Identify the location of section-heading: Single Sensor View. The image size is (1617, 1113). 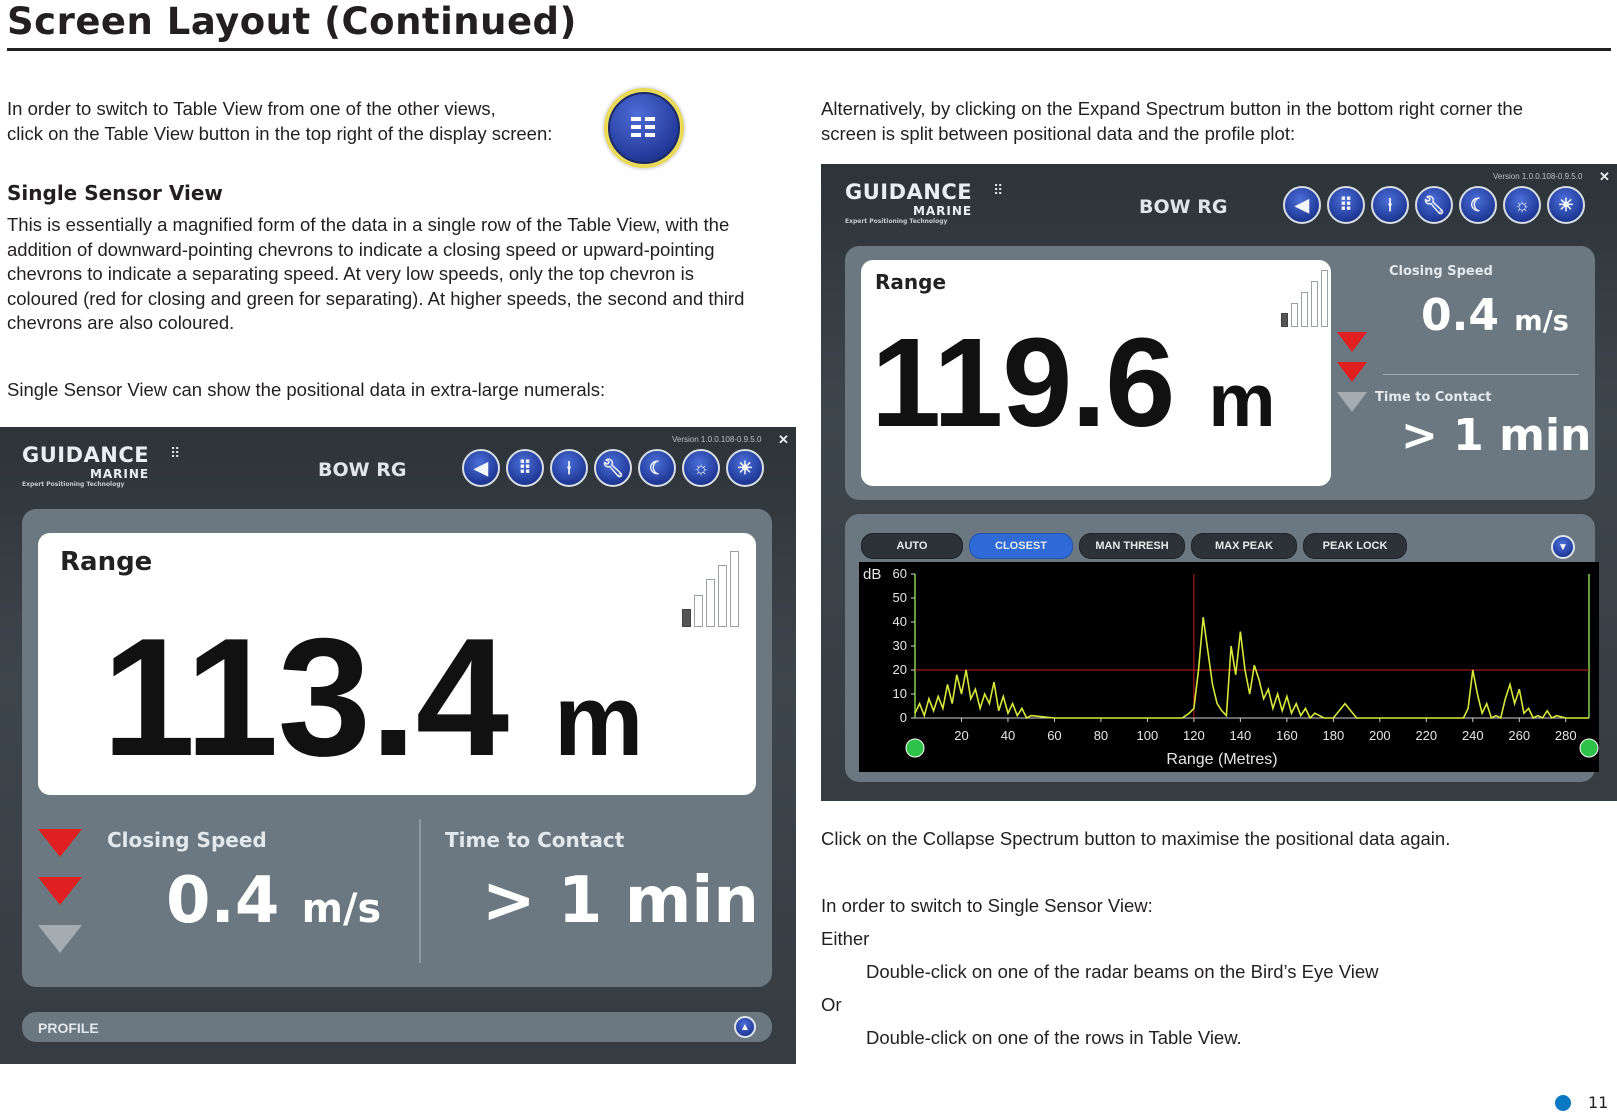
(115, 193).